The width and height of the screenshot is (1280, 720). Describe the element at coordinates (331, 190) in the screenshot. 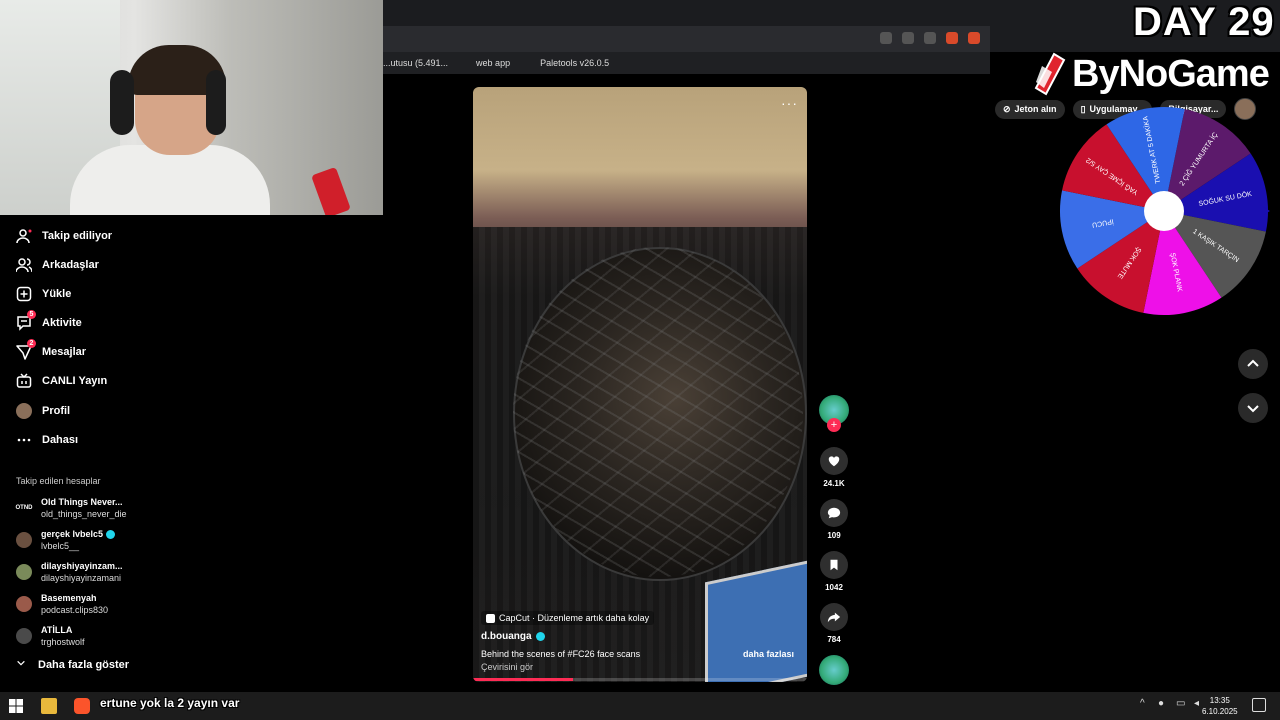

I see `red-bottle` at that location.